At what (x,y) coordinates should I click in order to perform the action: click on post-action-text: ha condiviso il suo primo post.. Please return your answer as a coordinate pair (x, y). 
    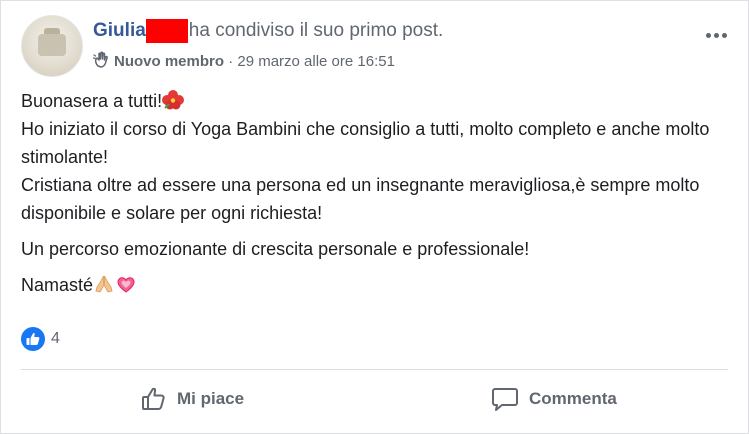
    Looking at the image, I should click on (316, 30).